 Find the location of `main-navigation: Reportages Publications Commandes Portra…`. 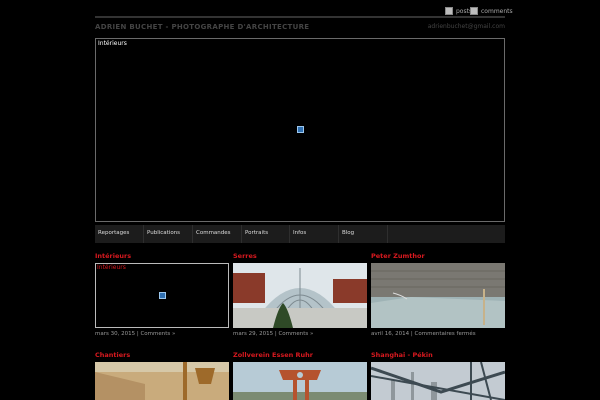

main-navigation: Reportages Publications Commandes Portra… is located at coordinates (300, 234).